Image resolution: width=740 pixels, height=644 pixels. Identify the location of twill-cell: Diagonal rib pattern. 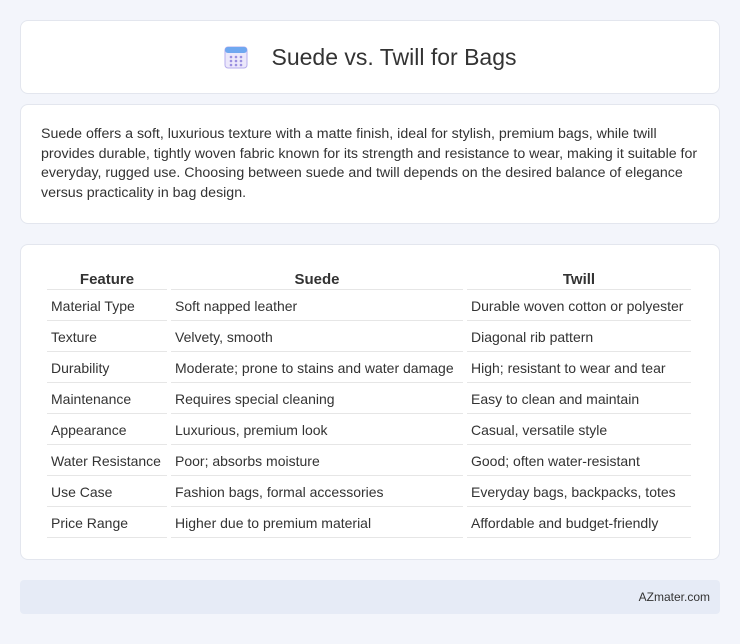
(579, 337).